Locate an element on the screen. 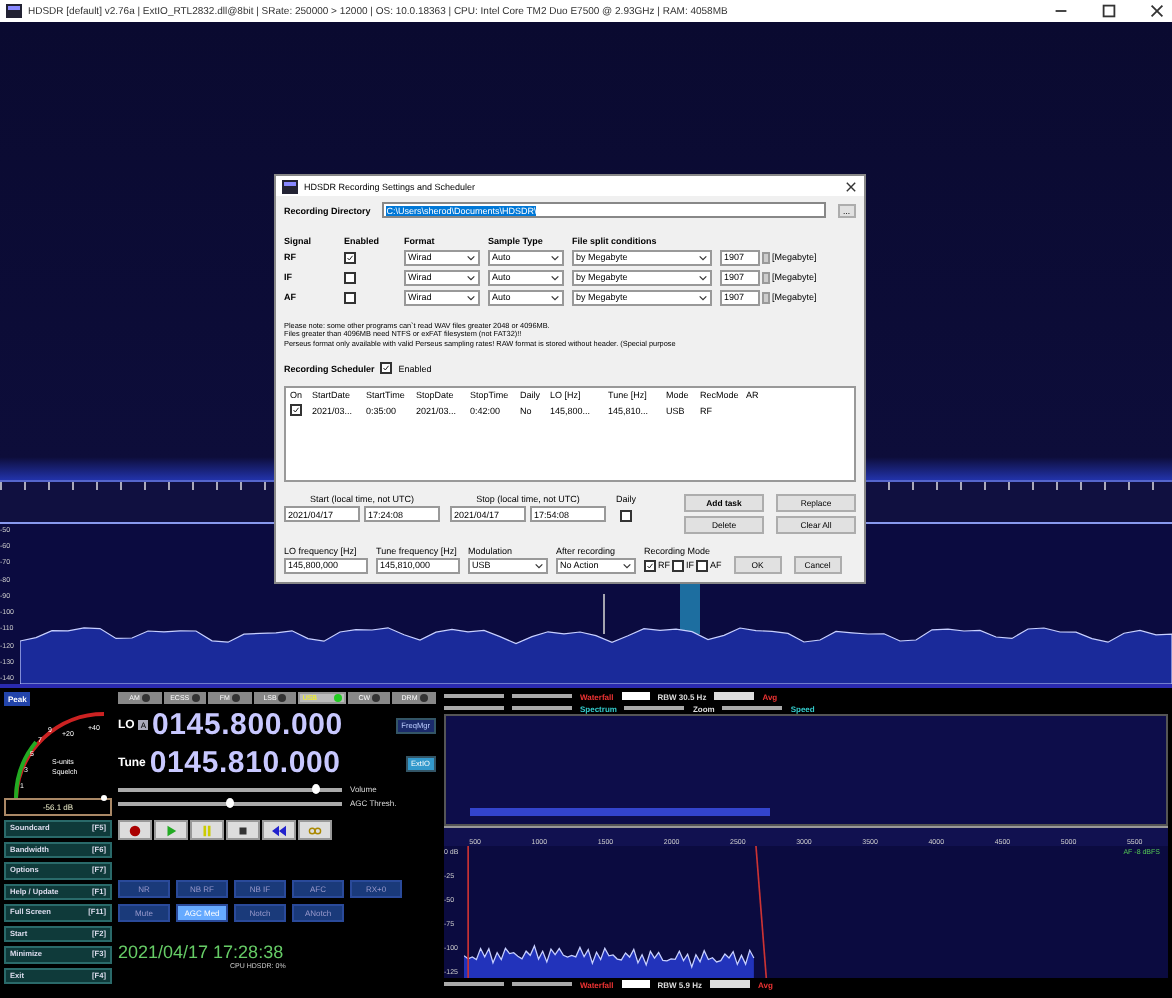 The height and width of the screenshot is (998, 1172). clock: 2021/04/17 17:28:38 is located at coordinates (202, 952).